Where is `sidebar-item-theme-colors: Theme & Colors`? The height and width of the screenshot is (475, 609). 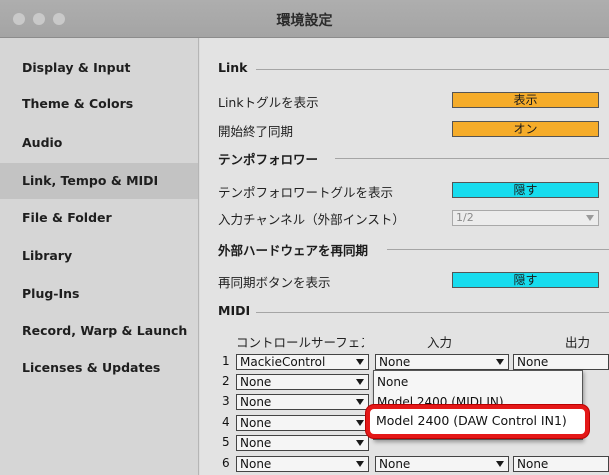 sidebar-item-theme-colors: Theme & Colors is located at coordinates (99, 104).